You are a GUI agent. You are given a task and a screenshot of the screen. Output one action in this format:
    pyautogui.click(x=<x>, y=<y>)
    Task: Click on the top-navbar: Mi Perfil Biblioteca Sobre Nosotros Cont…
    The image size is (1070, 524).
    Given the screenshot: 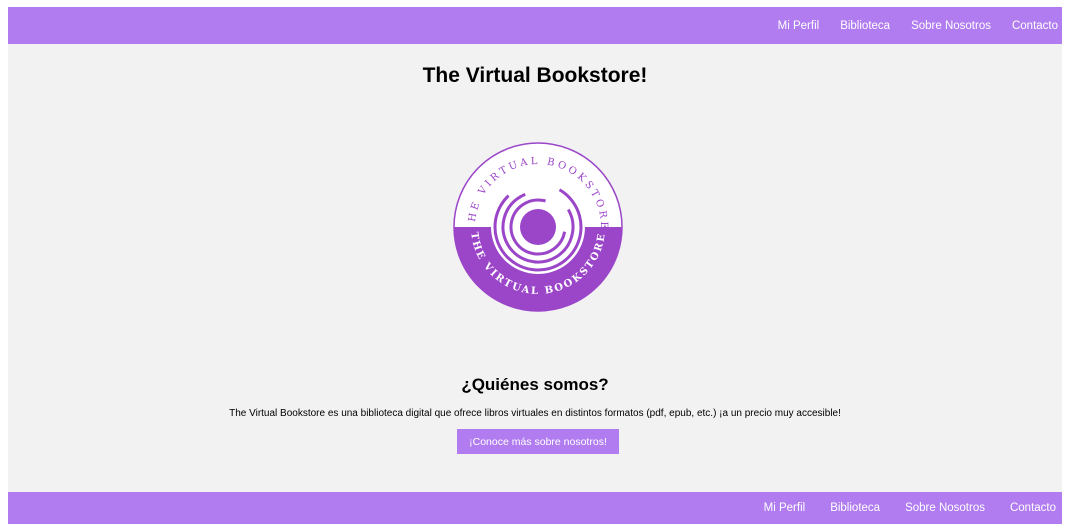 What is the action you would take?
    pyautogui.click(x=535, y=25)
    